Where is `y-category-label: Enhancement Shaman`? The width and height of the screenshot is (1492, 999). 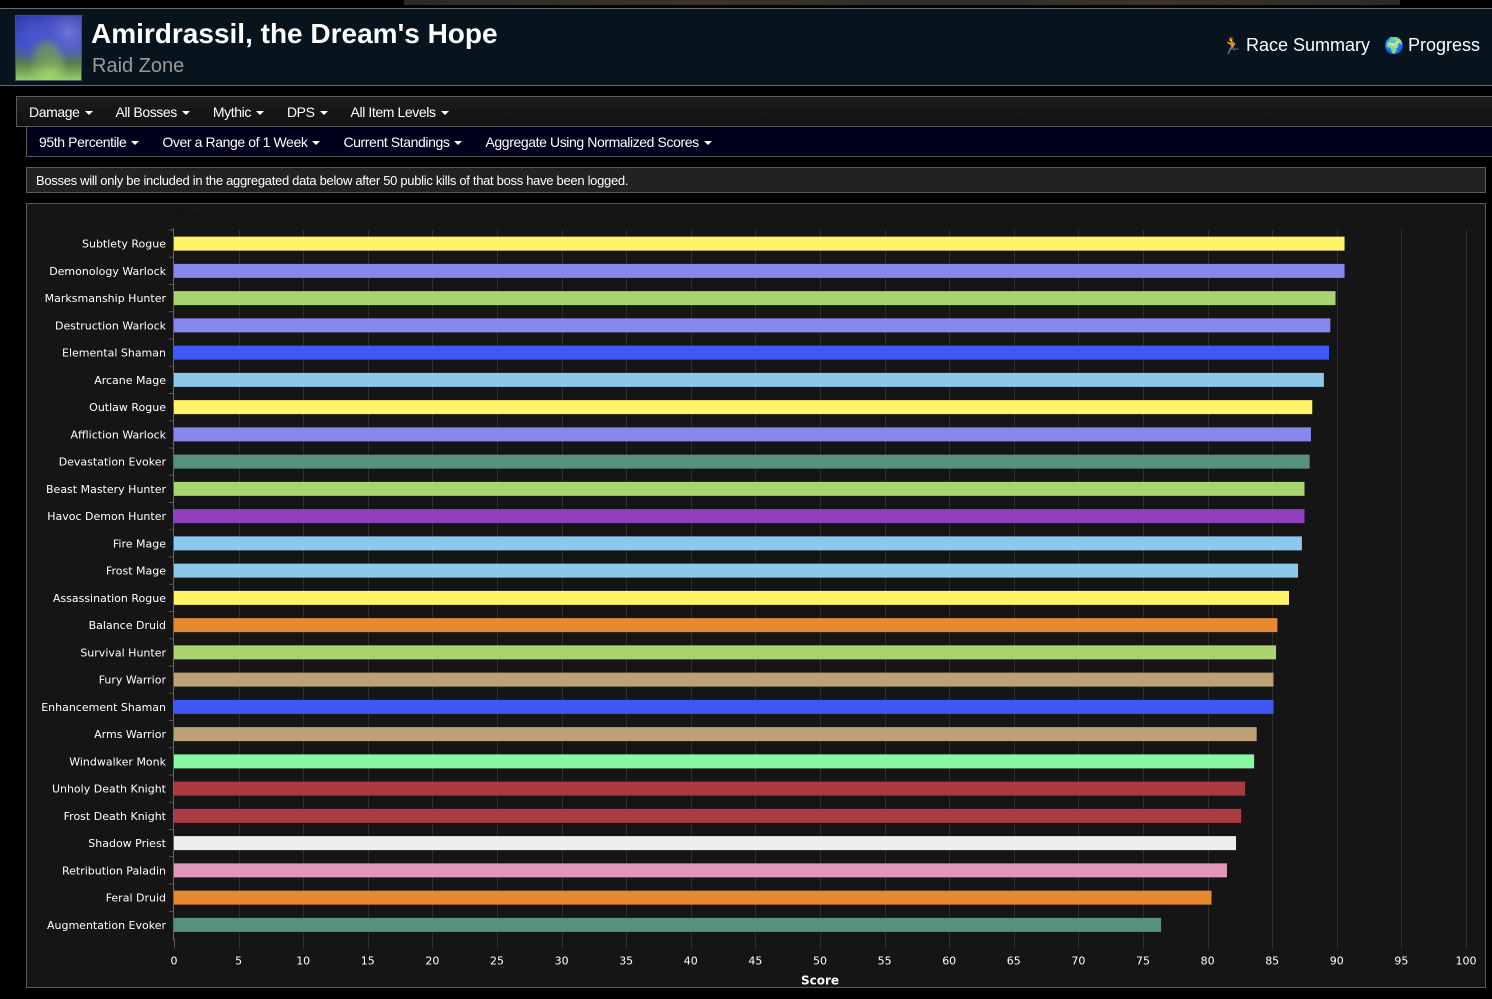
y-category-label: Enhancement Shaman is located at coordinates (103, 707).